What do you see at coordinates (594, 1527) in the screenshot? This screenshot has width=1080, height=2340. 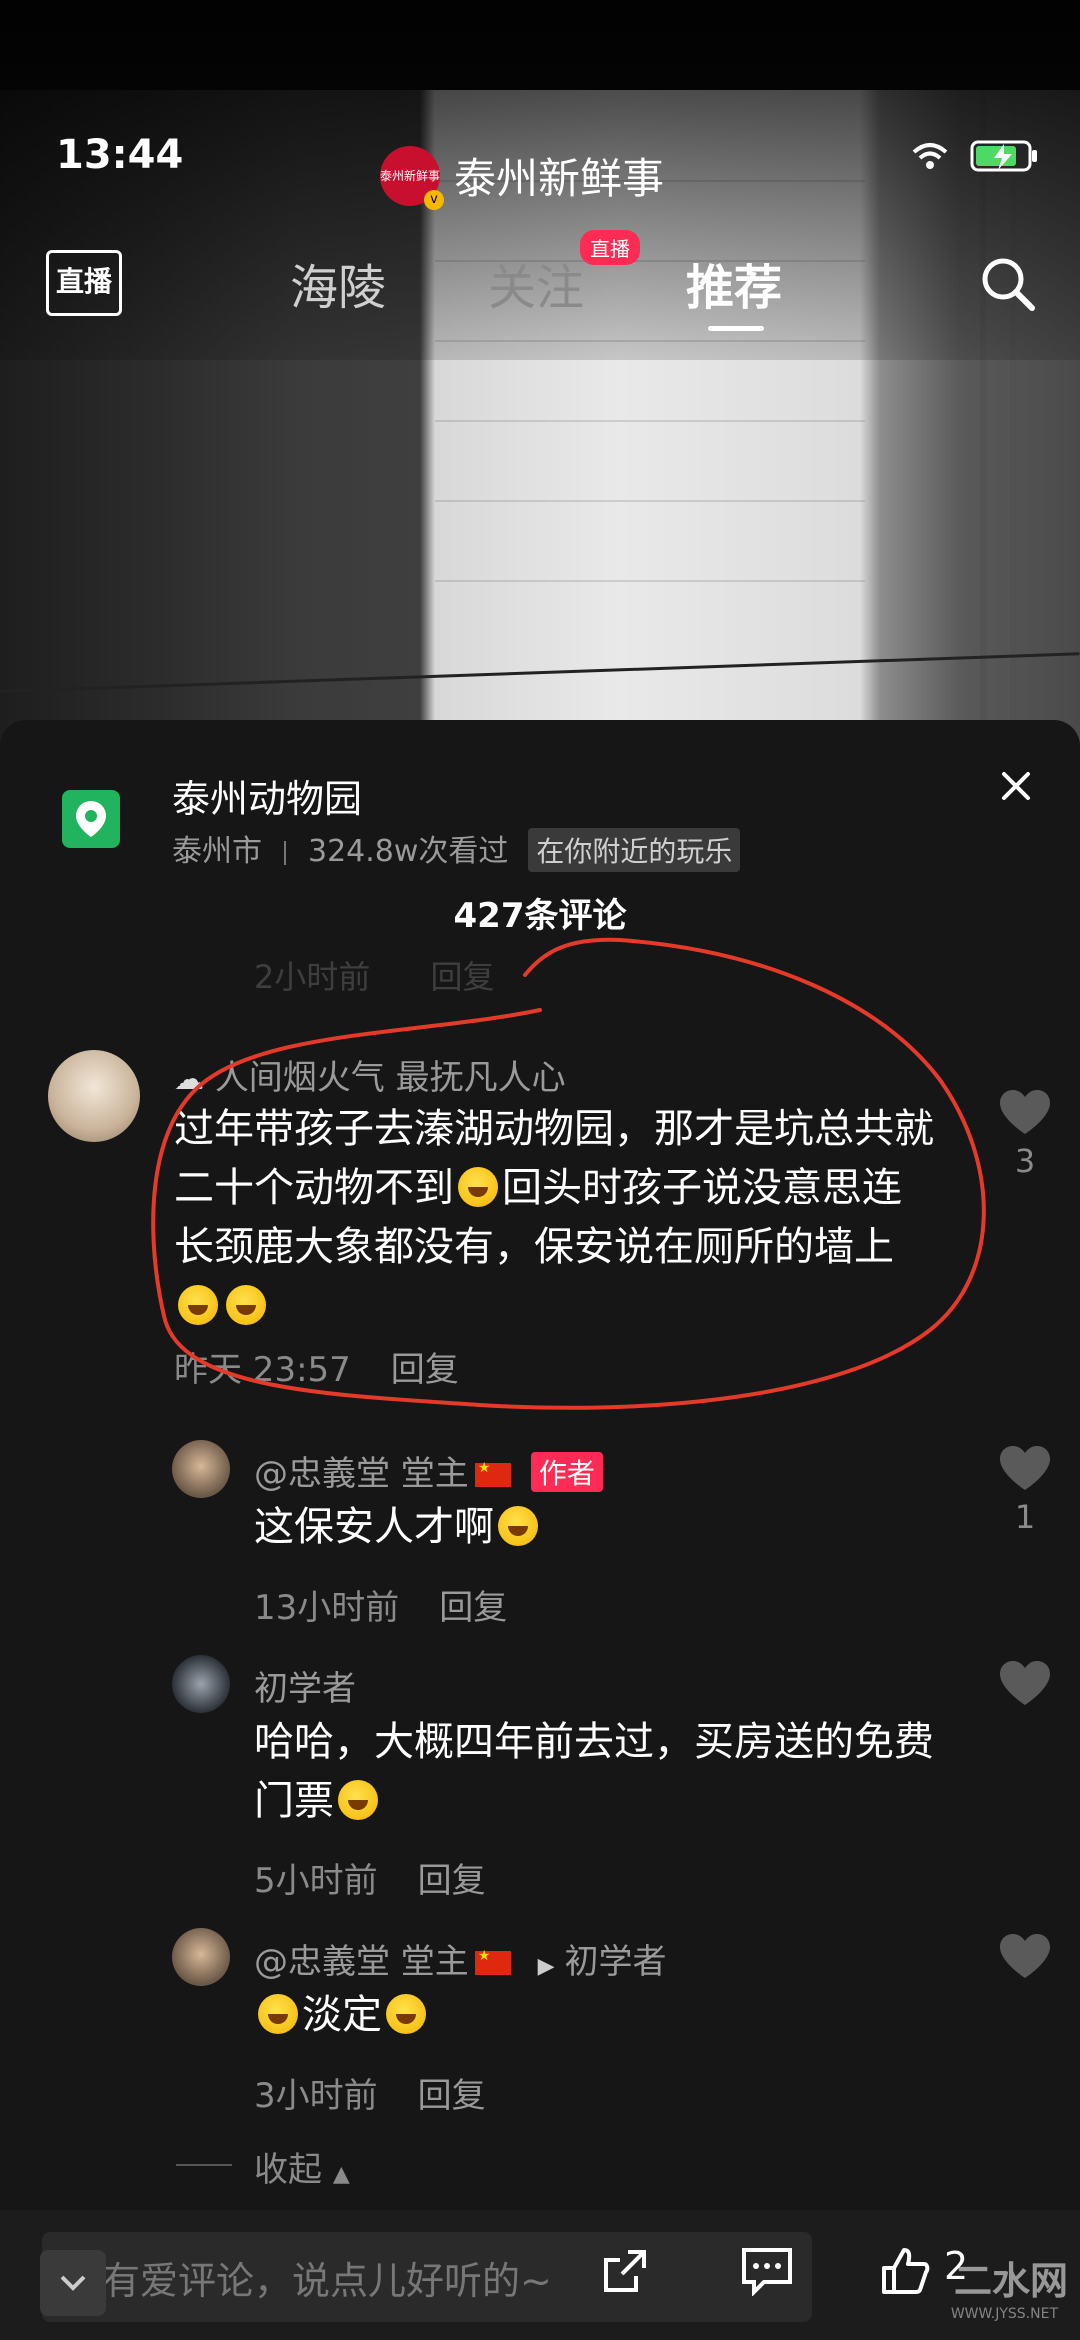 I see `comment-text: 这保安人才啊` at bounding box center [594, 1527].